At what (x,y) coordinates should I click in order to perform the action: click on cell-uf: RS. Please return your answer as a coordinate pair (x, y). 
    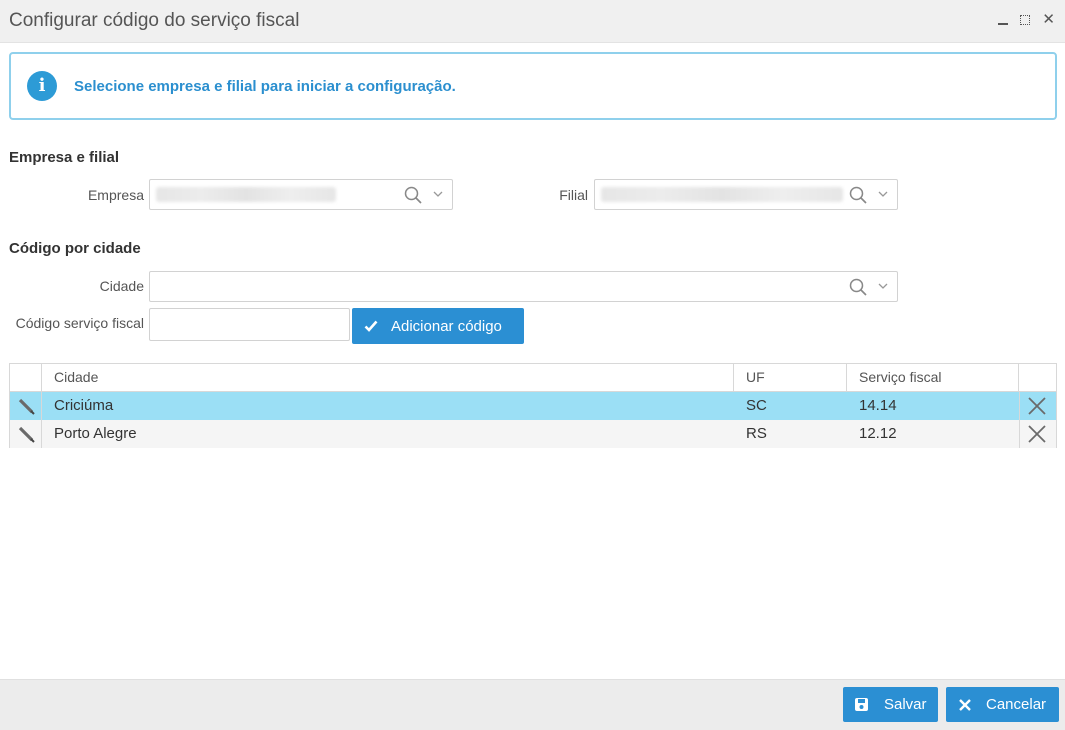
    Looking at the image, I should click on (756, 433).